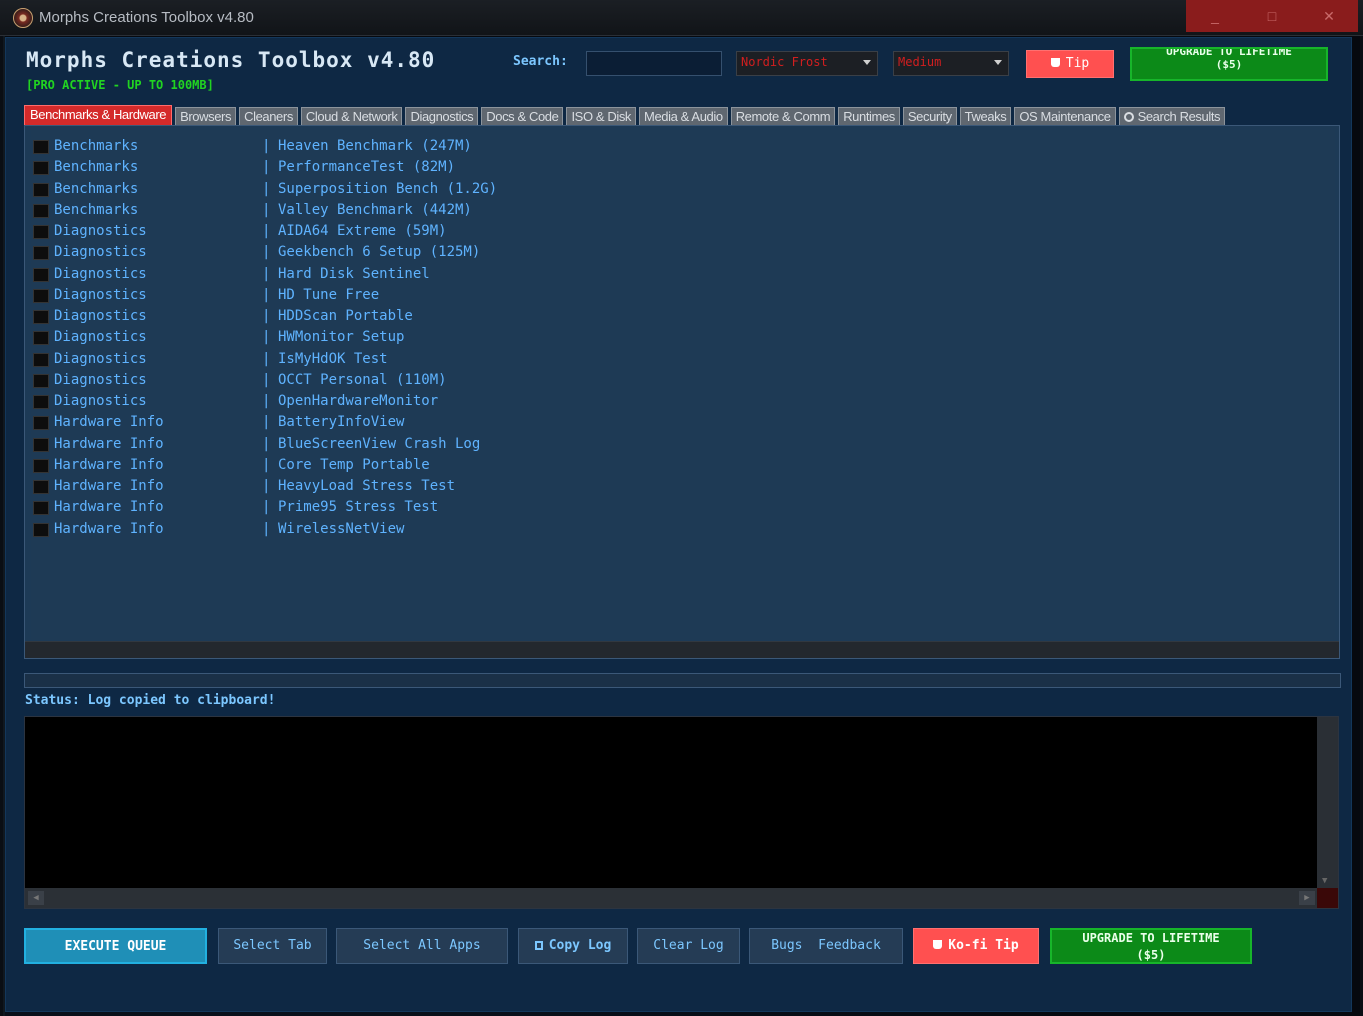 This screenshot has height=1016, width=1363. I want to click on scroll-left-icon: ◀, so click(36, 898).